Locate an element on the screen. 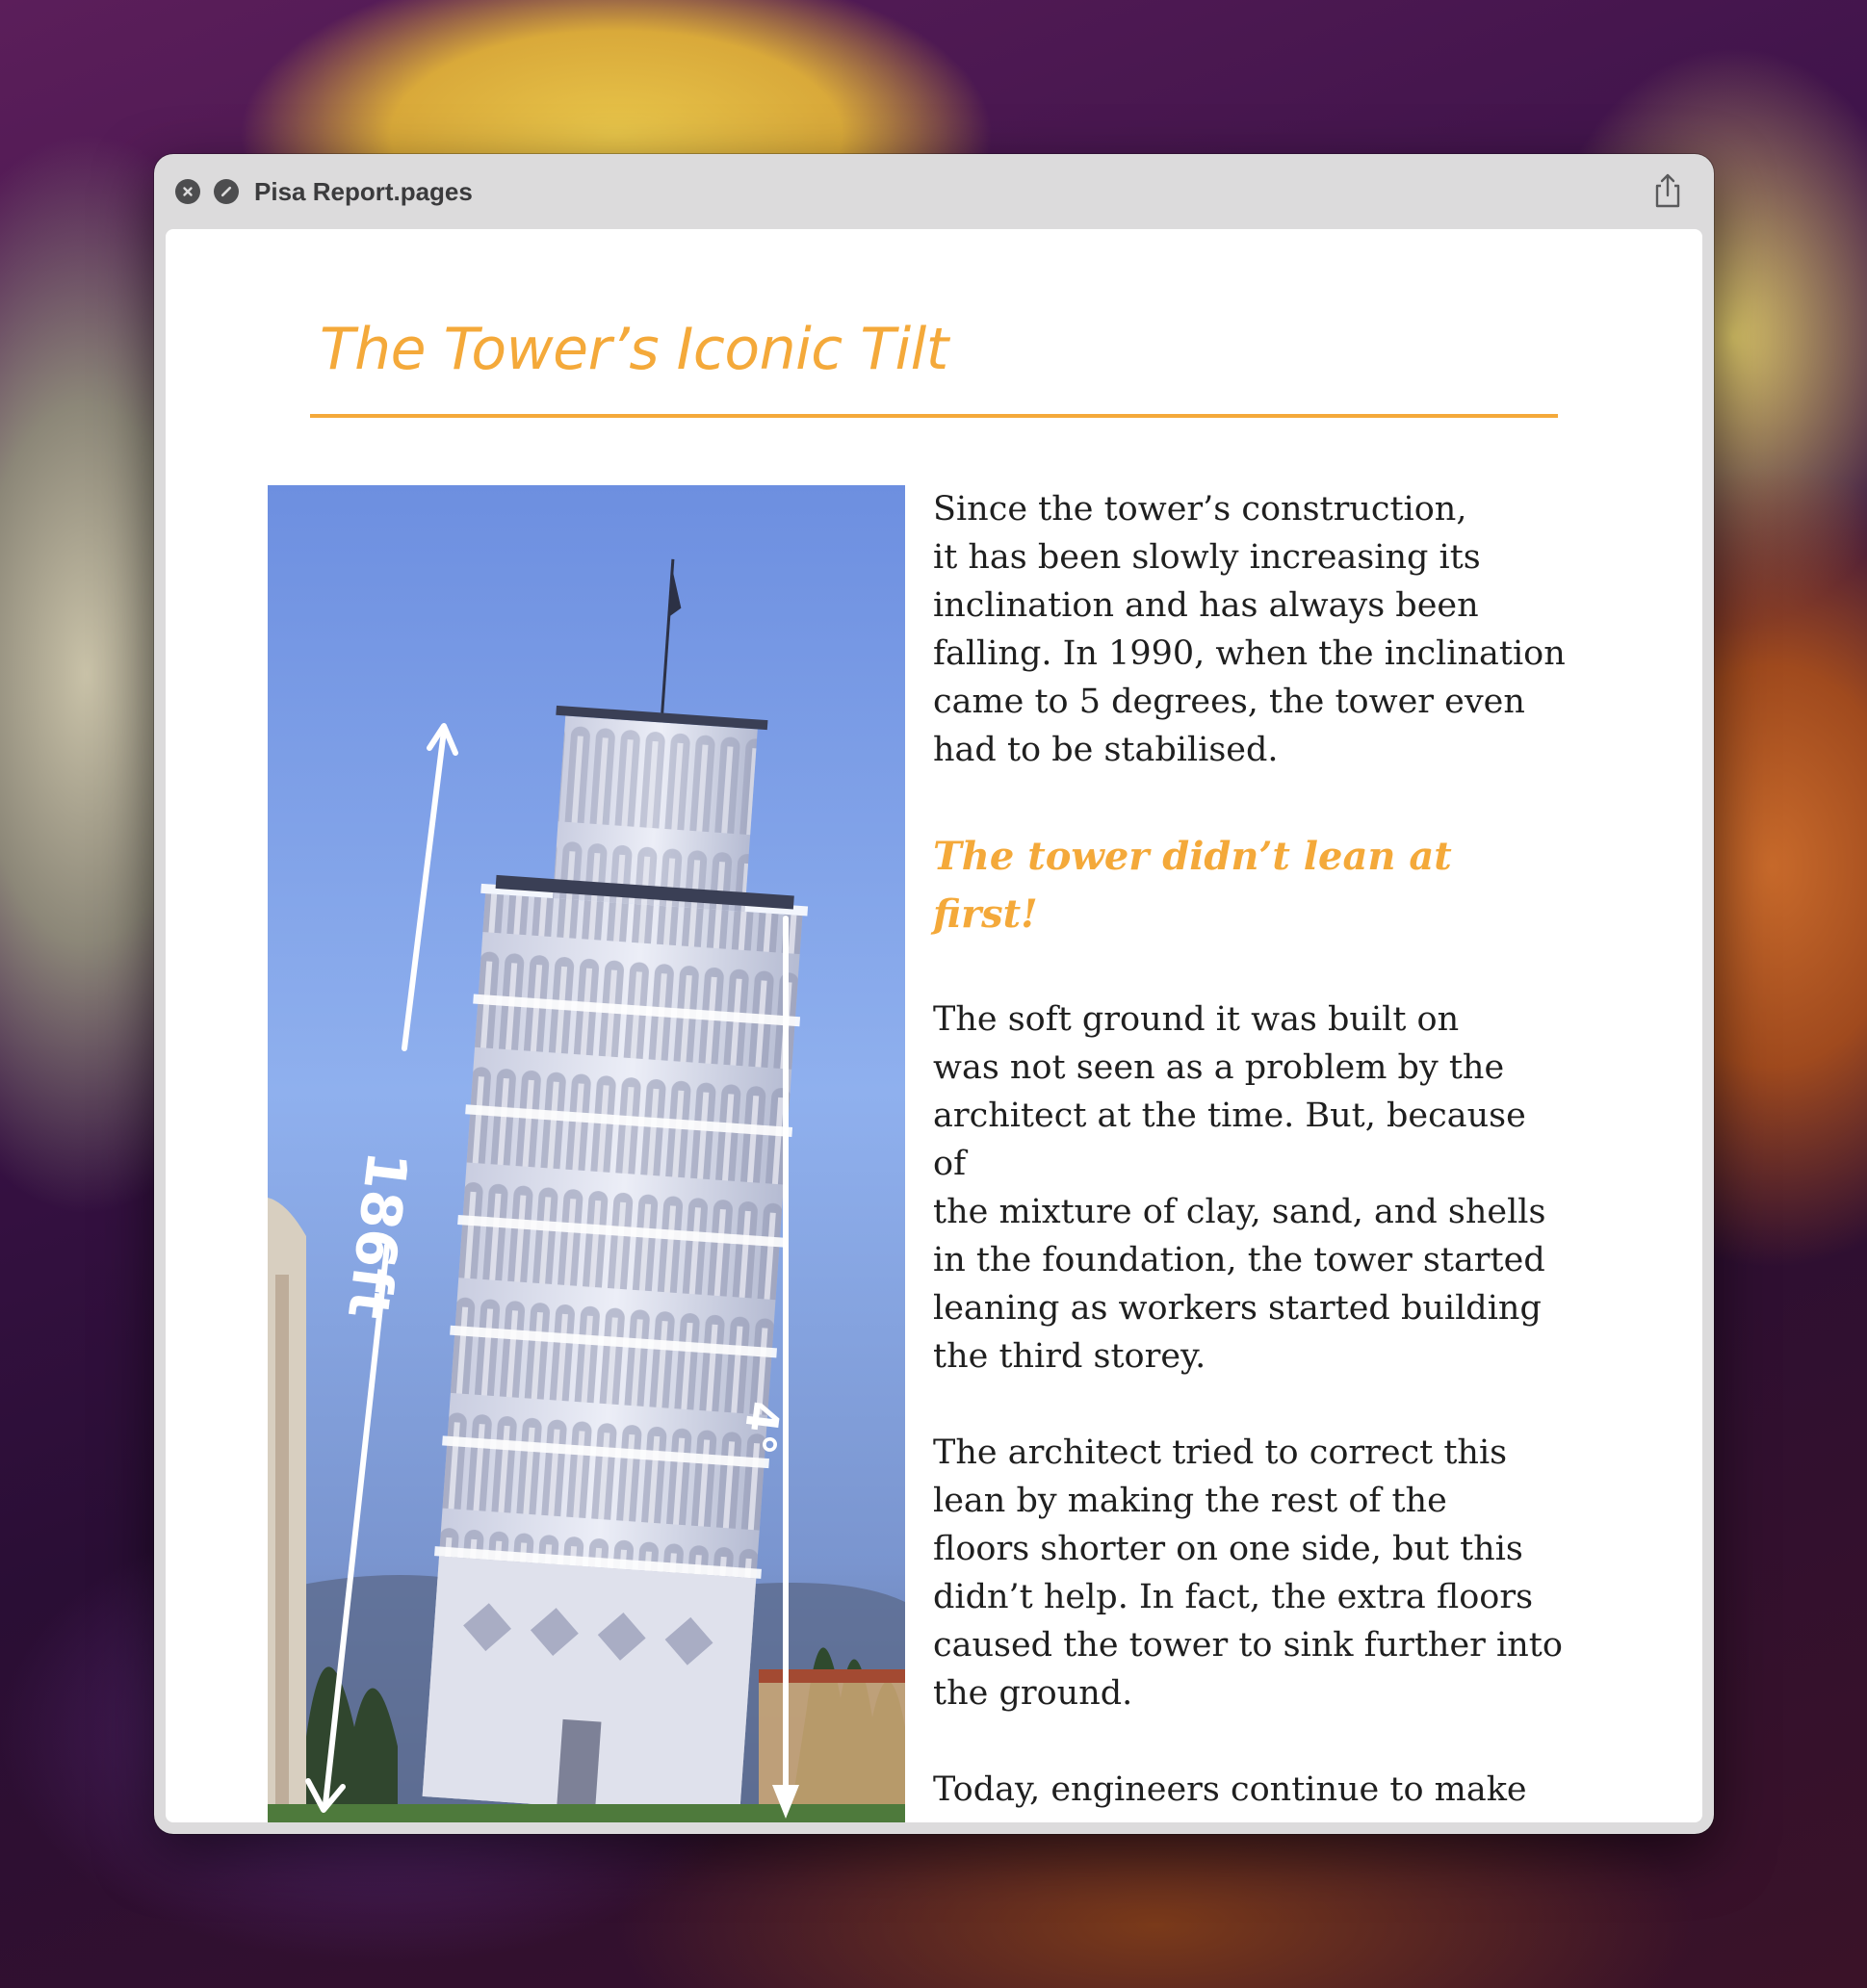 The image size is (1867, 1988). window-title: Pisa Report.pages is located at coordinates (363, 192).